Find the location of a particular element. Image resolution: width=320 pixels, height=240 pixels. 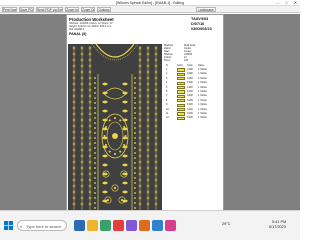

options-button: Options is located at coordinates (104, 9).